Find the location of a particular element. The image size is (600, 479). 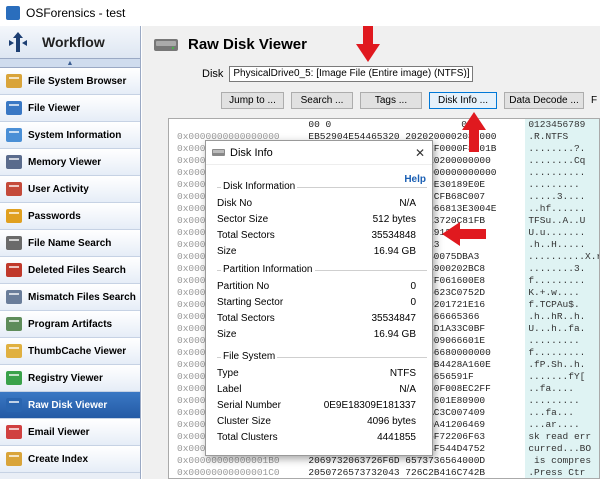

workflow-header: Workflow is located at coordinates (70, 42).